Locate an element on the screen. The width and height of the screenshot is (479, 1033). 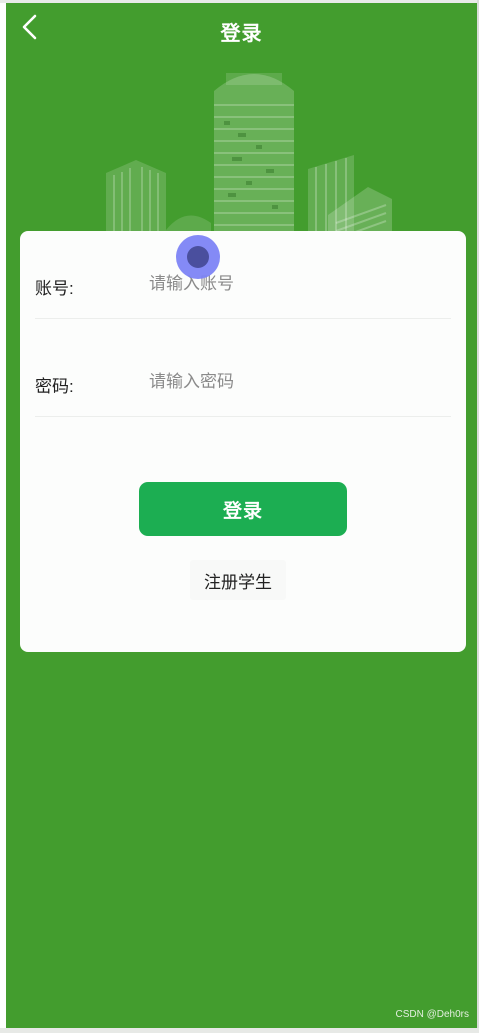
account-label: 账号: is located at coordinates (54, 288).